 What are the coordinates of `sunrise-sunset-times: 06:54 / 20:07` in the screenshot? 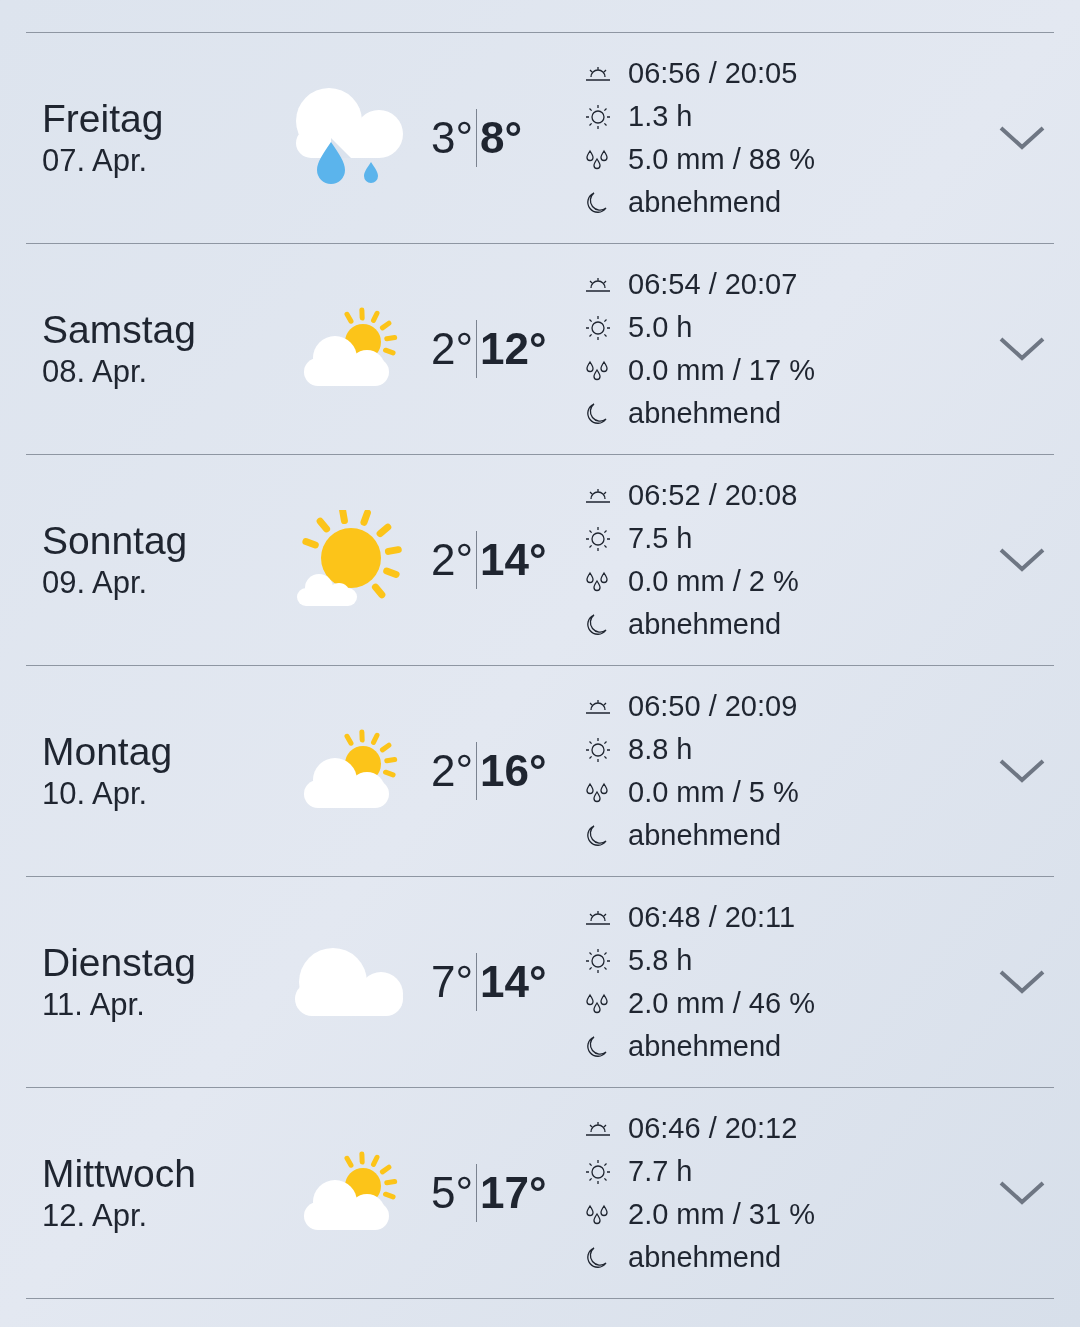 It's located at (713, 284).